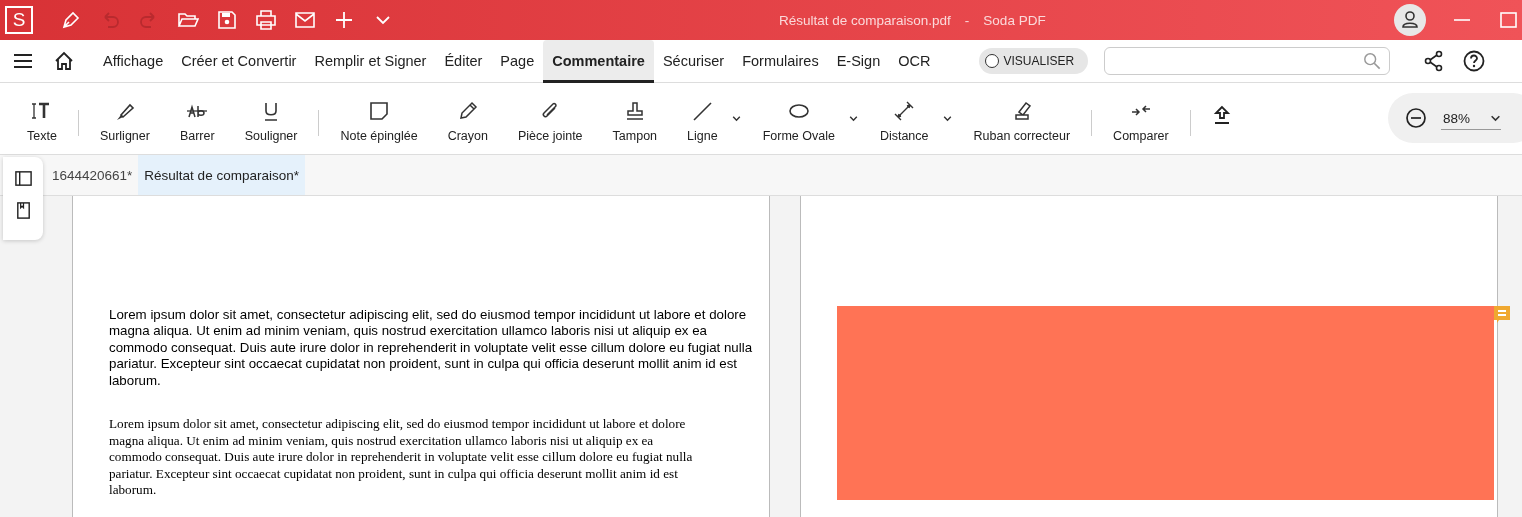 The width and height of the screenshot is (1522, 517). I want to click on menu-tab: Formulaires, so click(780, 61).